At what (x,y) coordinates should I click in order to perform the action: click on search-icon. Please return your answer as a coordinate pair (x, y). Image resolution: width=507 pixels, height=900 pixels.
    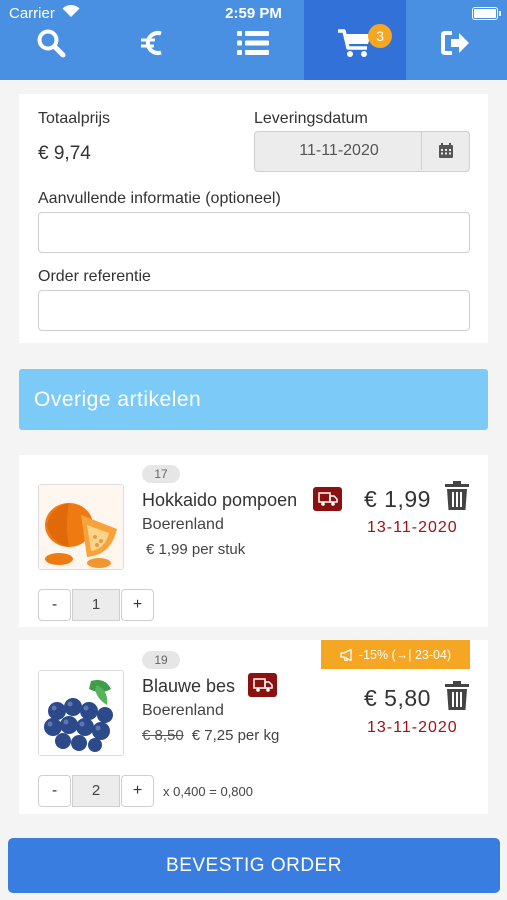
    Looking at the image, I should click on (51, 43).